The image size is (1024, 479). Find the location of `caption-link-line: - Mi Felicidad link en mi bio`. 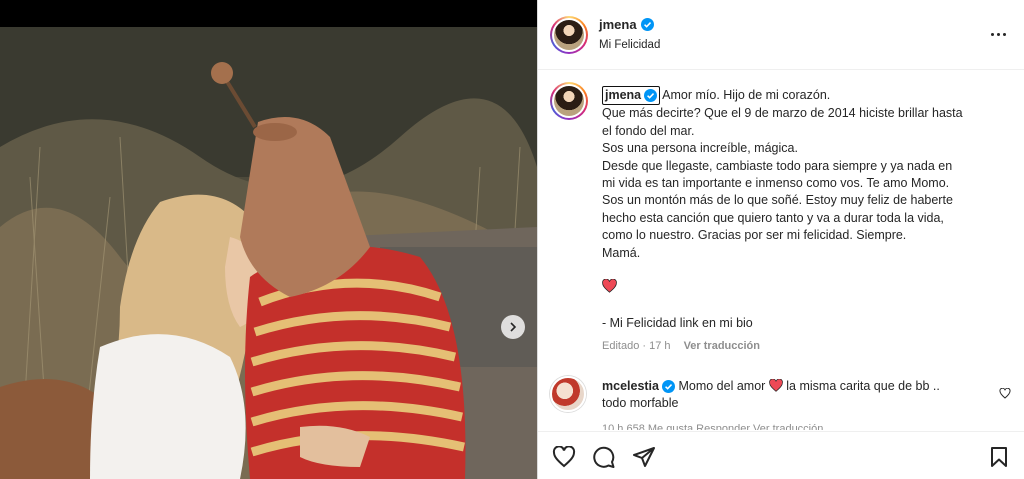

caption-link-line: - Mi Felicidad link en mi bio is located at coordinates (677, 323).